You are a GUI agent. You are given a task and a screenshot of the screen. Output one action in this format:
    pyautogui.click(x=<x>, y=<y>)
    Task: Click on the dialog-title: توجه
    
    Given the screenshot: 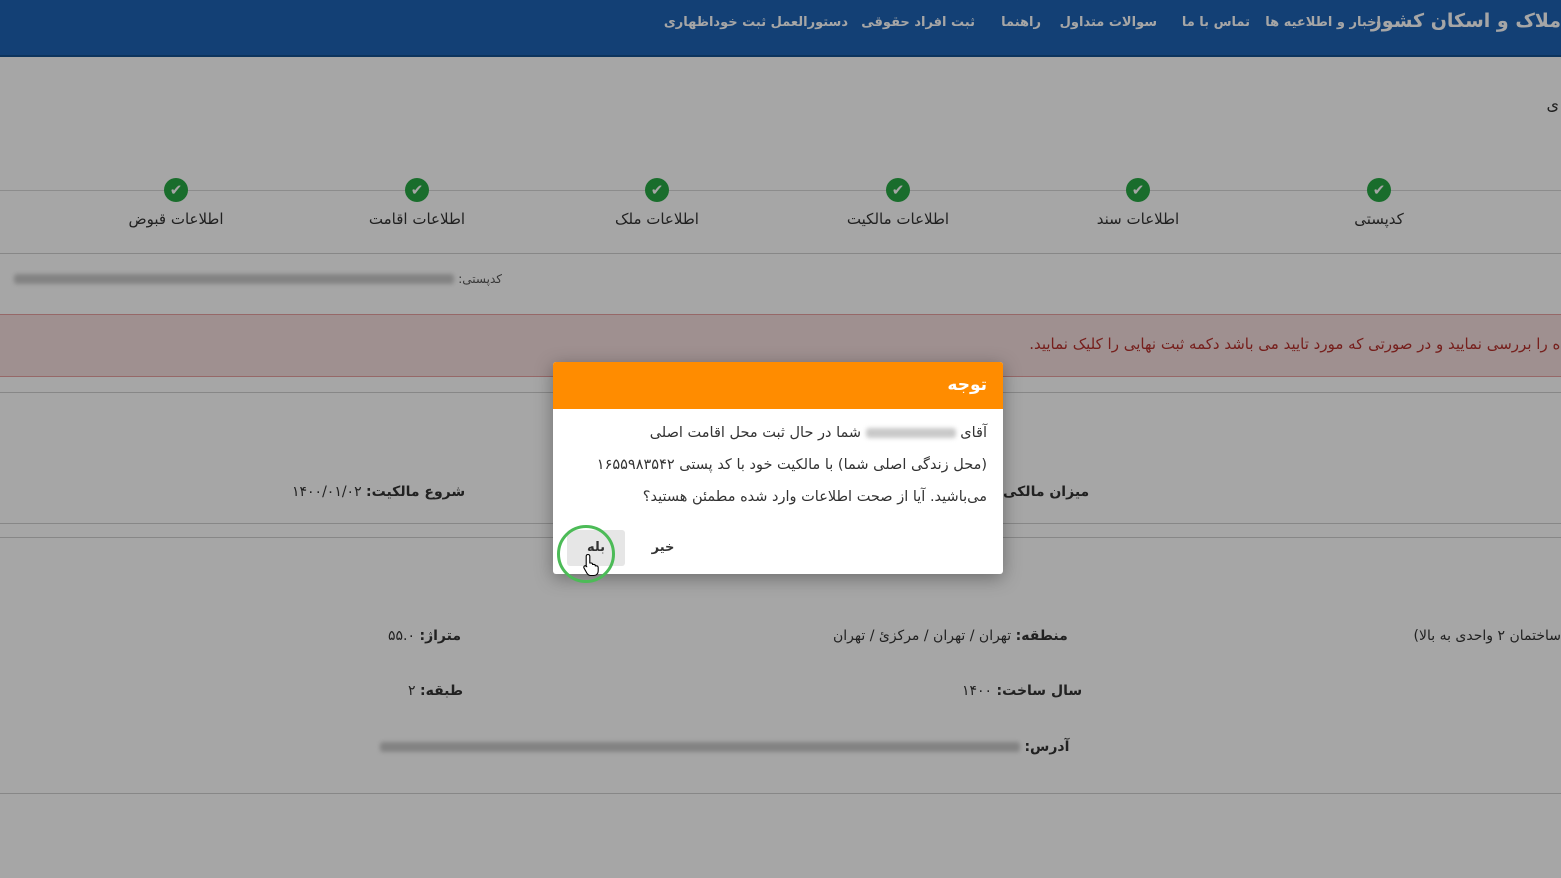 What is the action you would take?
    pyautogui.click(x=778, y=385)
    